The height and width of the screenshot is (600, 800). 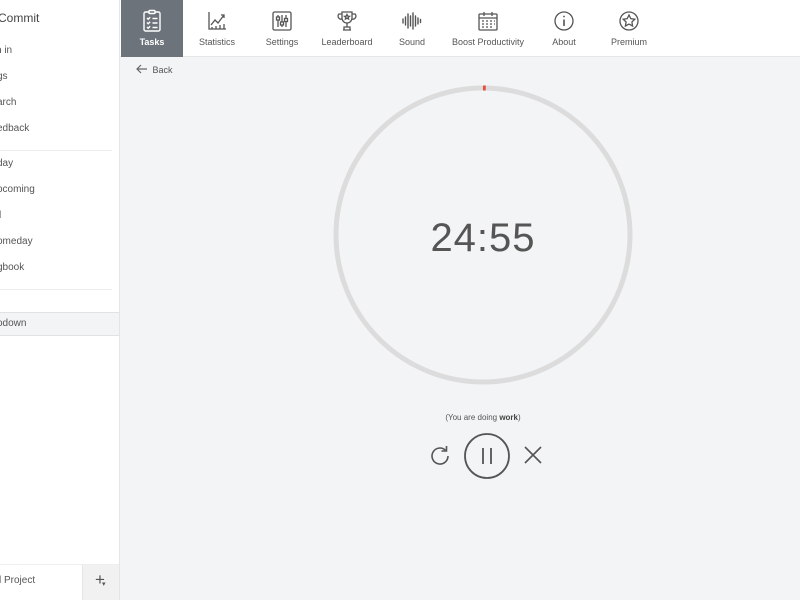 What do you see at coordinates (58, 242) in the screenshot?
I see `sidebar-item-someday: omeday` at bounding box center [58, 242].